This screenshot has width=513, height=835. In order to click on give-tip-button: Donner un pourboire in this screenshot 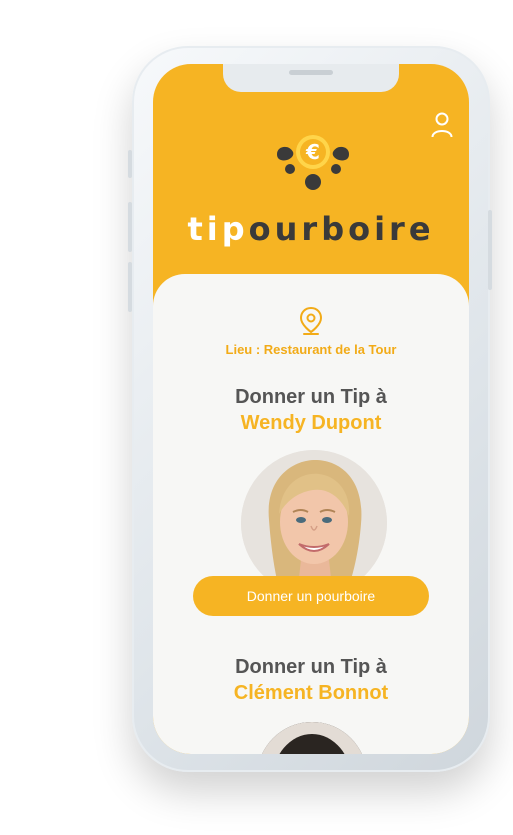, I will do `click(311, 596)`.